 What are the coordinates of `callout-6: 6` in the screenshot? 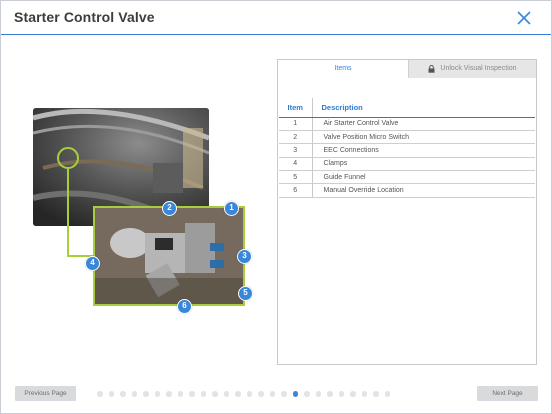 It's located at (184, 306).